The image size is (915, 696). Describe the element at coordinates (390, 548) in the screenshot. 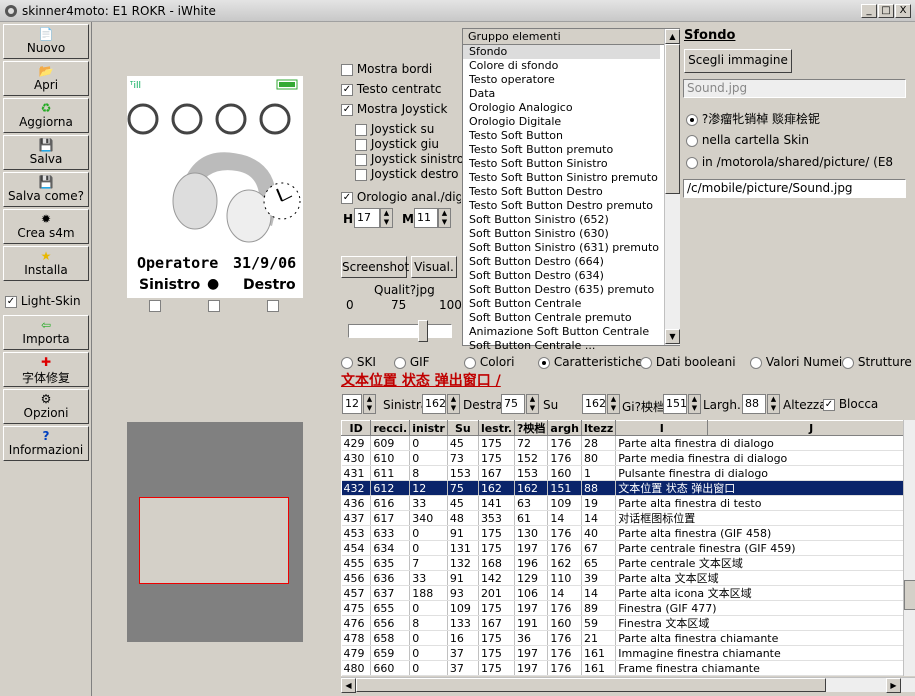

I see `table-cell: 634` at that location.